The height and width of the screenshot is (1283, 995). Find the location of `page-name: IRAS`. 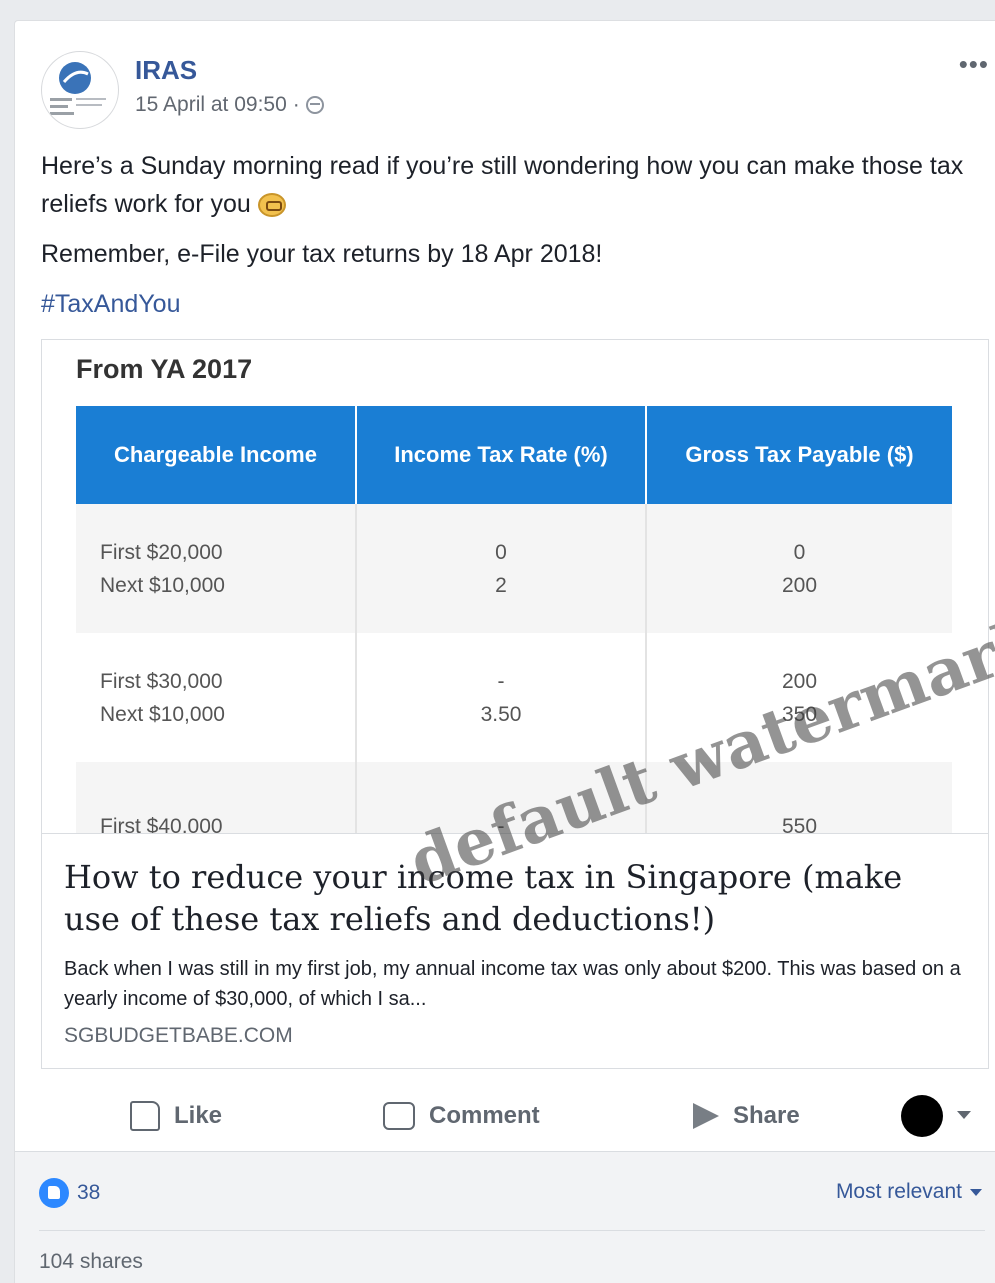

page-name: IRAS is located at coordinates (166, 70).